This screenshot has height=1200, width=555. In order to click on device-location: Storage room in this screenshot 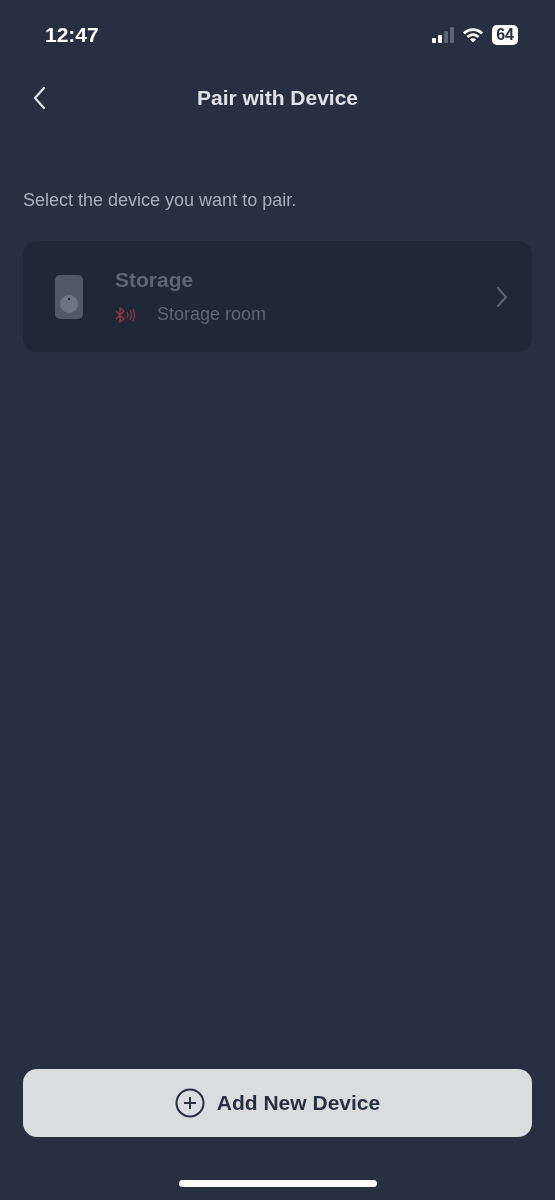, I will do `click(212, 314)`.